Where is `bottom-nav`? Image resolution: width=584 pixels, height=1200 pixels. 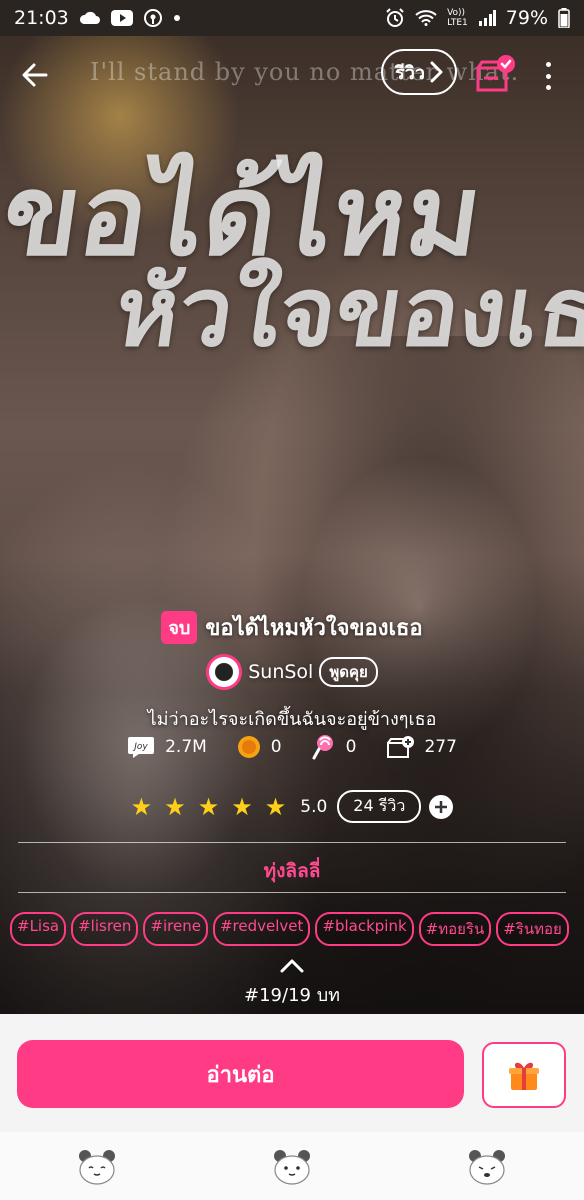
bottom-nav is located at coordinates (292, 1166).